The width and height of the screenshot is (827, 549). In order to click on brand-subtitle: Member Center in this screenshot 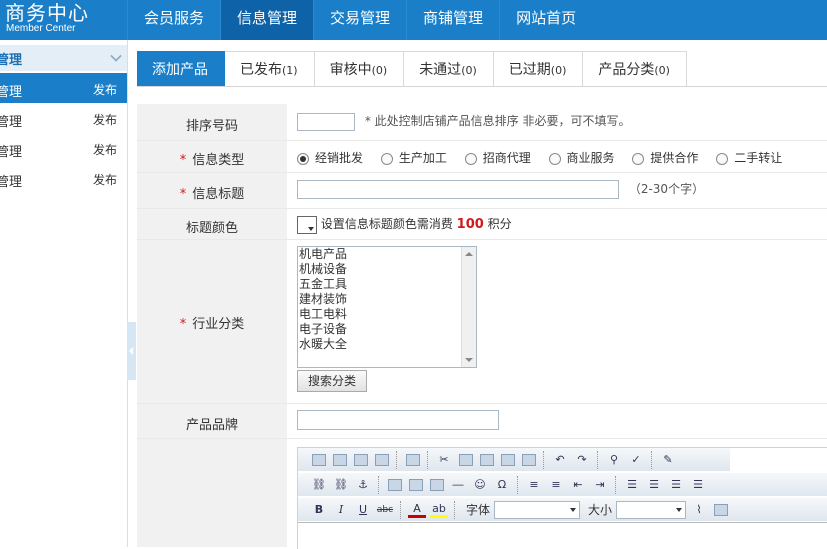, I will do `click(41, 28)`.